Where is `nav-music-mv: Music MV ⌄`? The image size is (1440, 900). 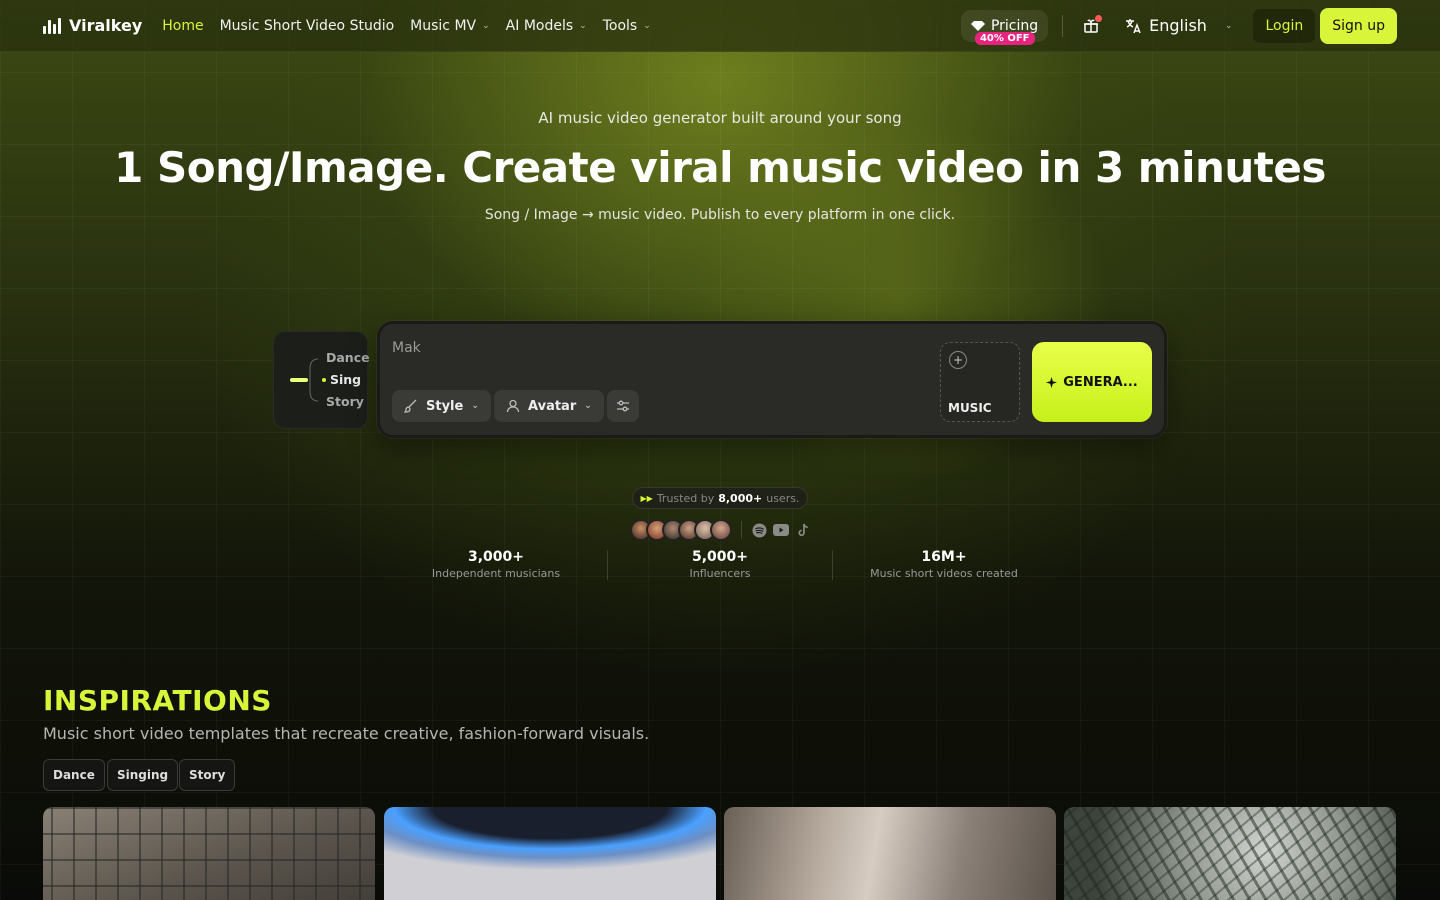
nav-music-mv: Music MV ⌄ is located at coordinates (450, 26).